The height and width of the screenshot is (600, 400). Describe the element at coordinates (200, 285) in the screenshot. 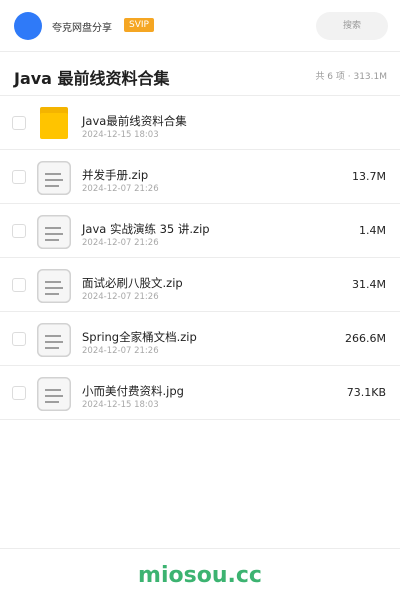

I see `list-item: 面试必刷八股文.zip 2024-12-07 21:26 31.4M` at that location.